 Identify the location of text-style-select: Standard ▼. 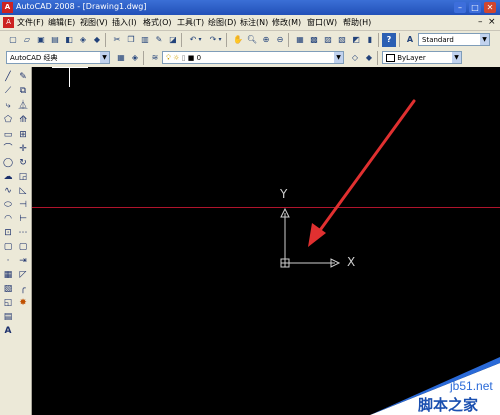
(454, 39).